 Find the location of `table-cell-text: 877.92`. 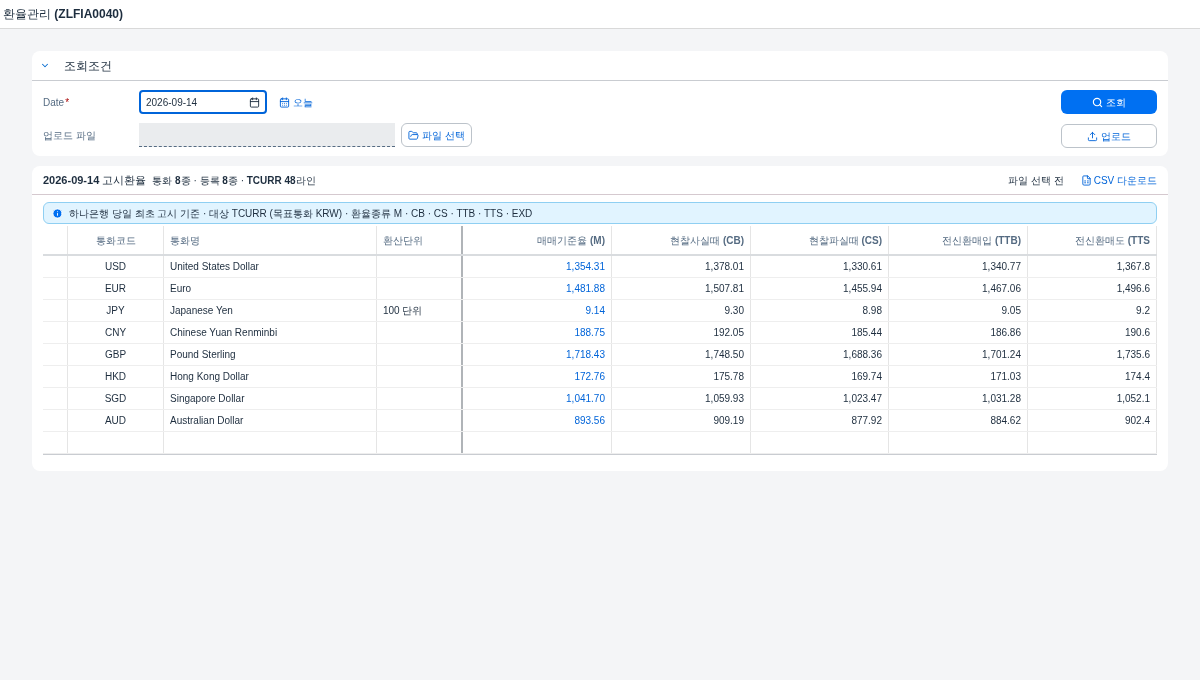

table-cell-text: 877.92 is located at coordinates (866, 421).